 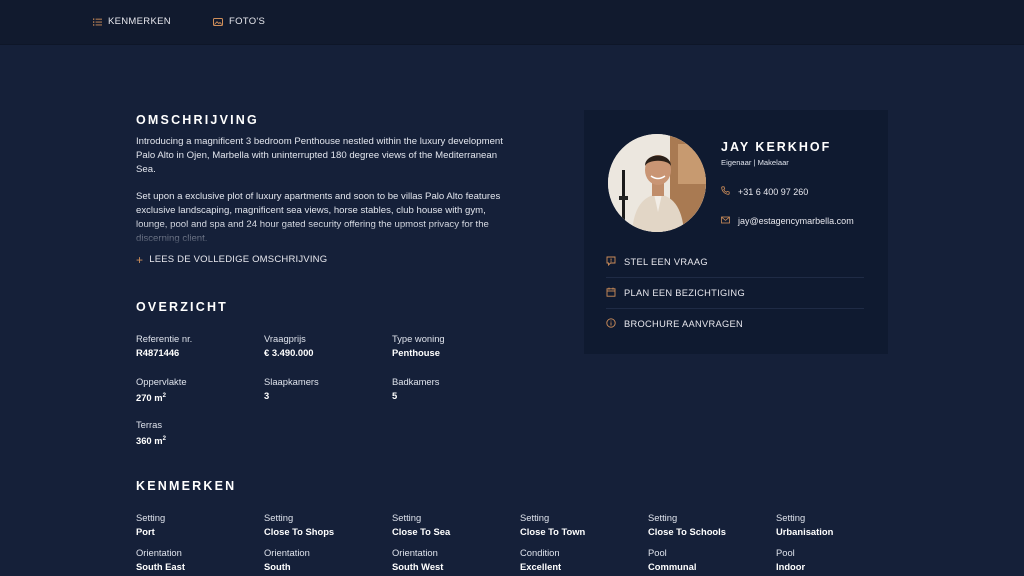 What do you see at coordinates (805, 531) in the screenshot?
I see `feature-value: Urbanisation` at bounding box center [805, 531].